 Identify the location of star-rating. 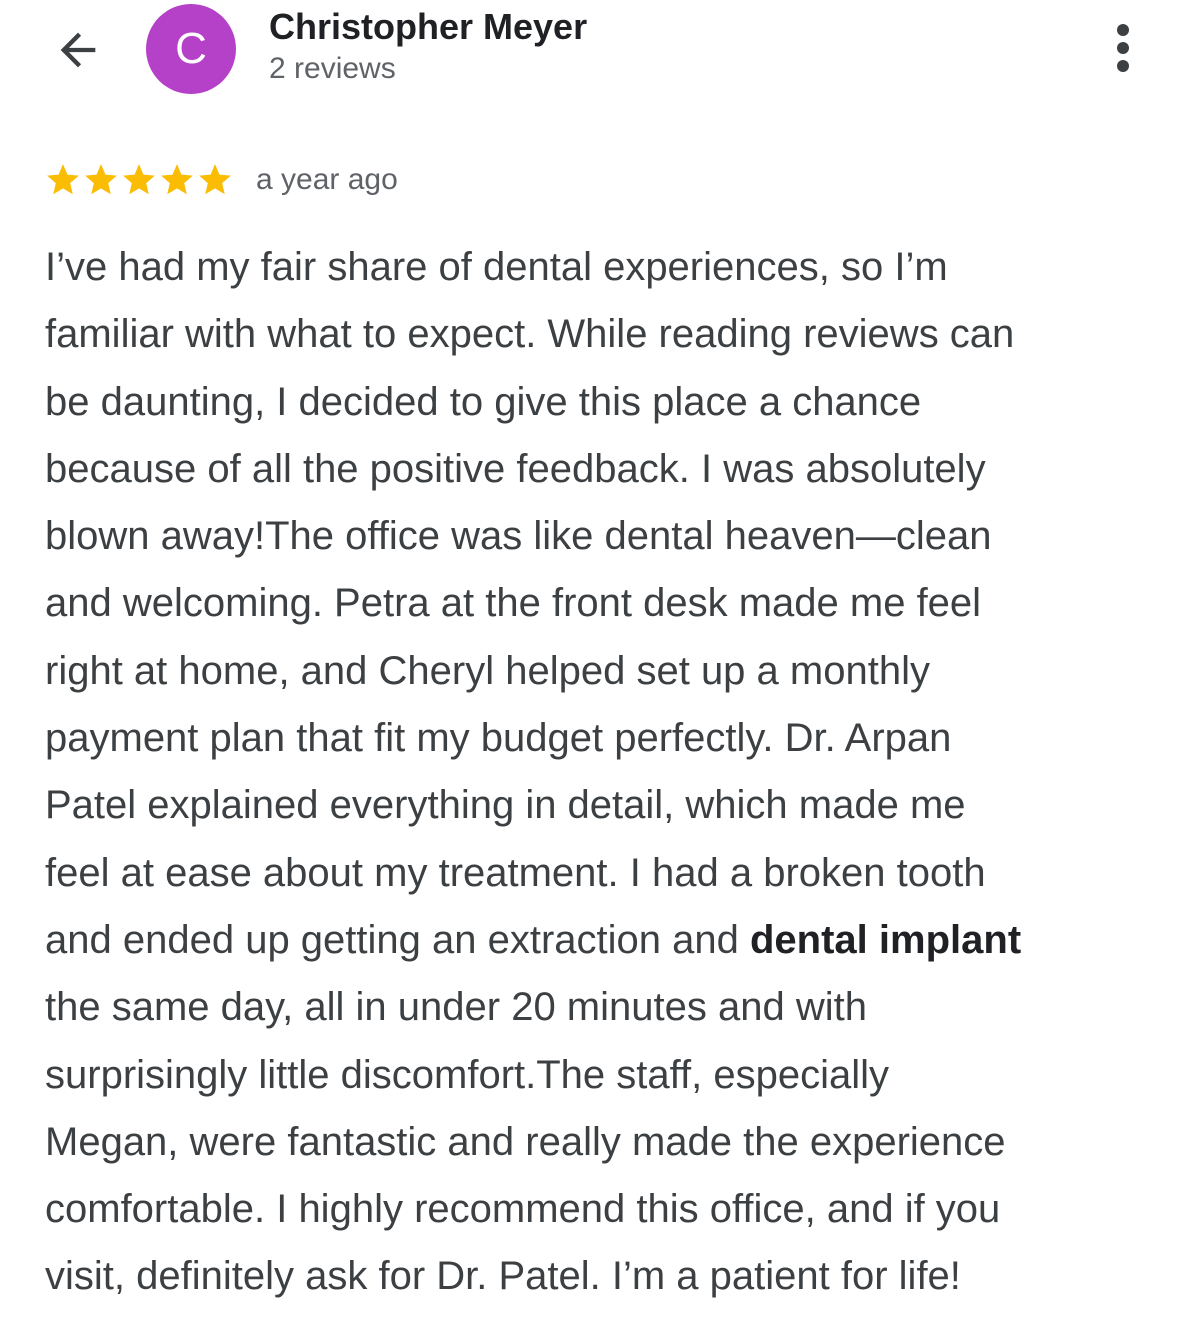
(139, 180).